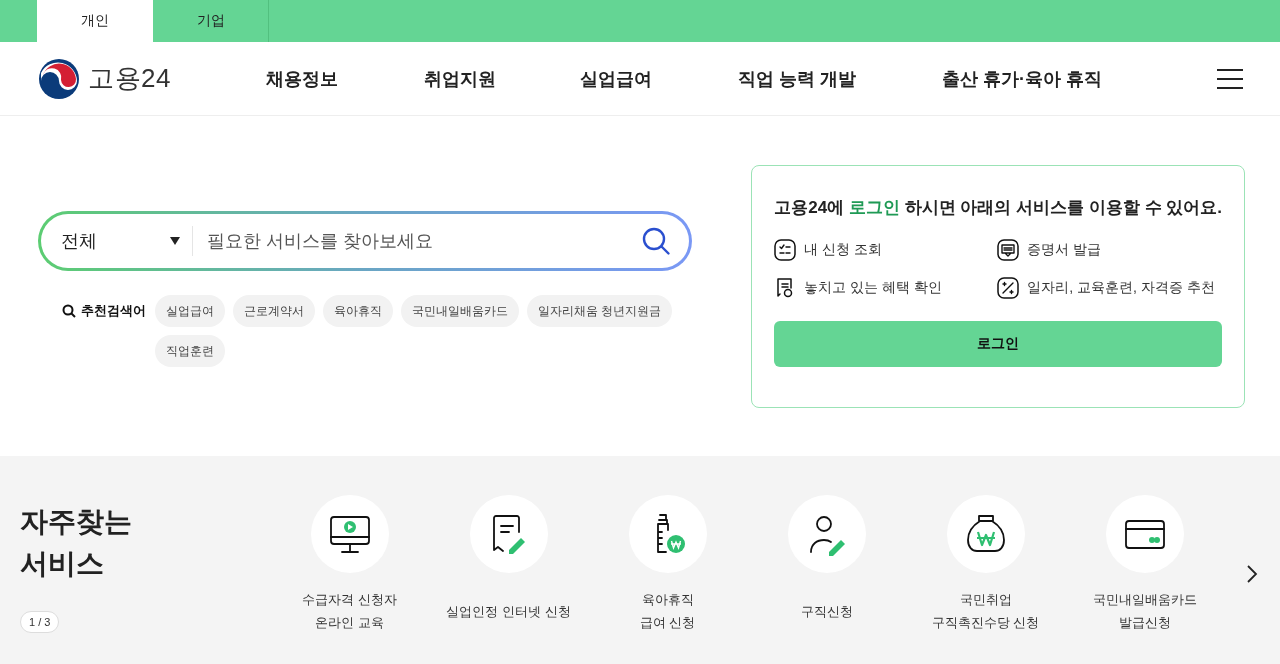 This screenshot has width=1280, height=664. I want to click on keyword-chip: 실업급여, so click(190, 311).